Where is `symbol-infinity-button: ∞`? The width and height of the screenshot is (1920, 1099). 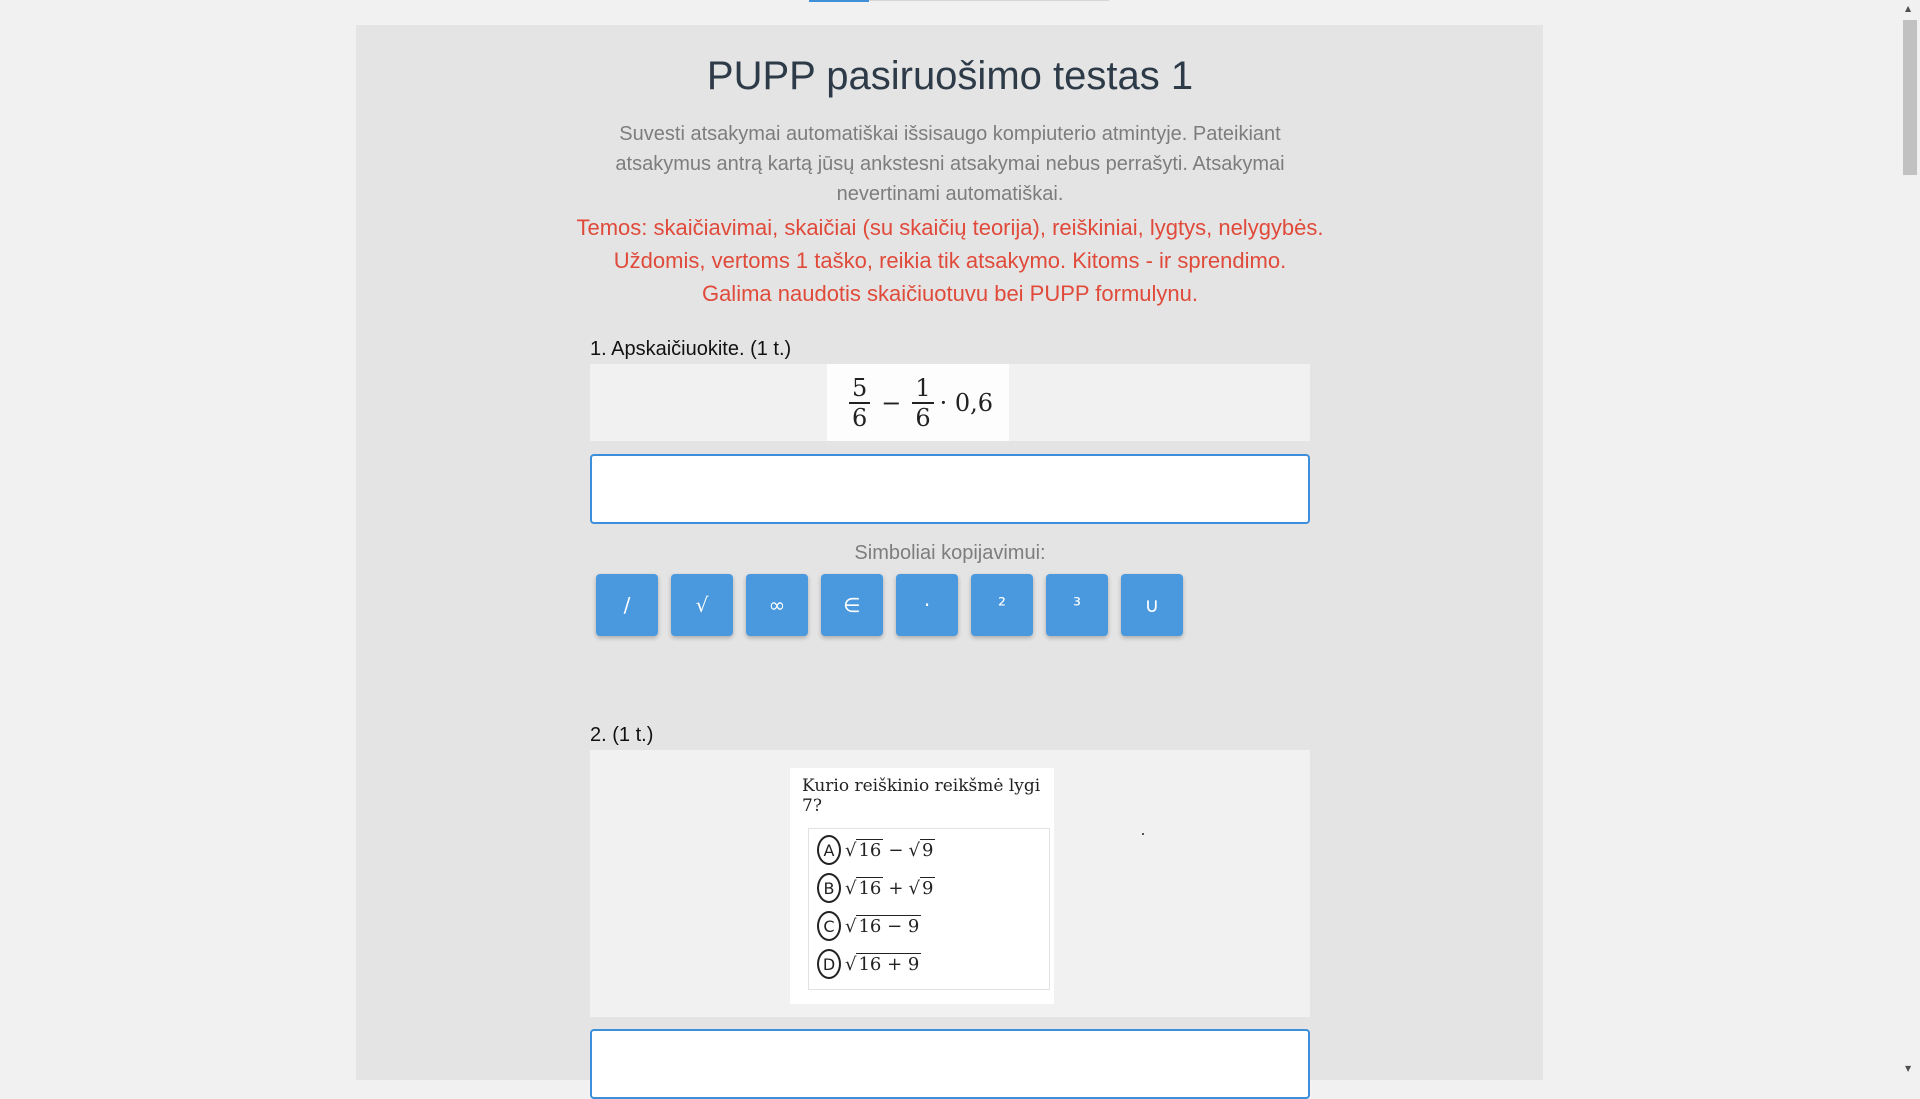 symbol-infinity-button: ∞ is located at coordinates (777, 605).